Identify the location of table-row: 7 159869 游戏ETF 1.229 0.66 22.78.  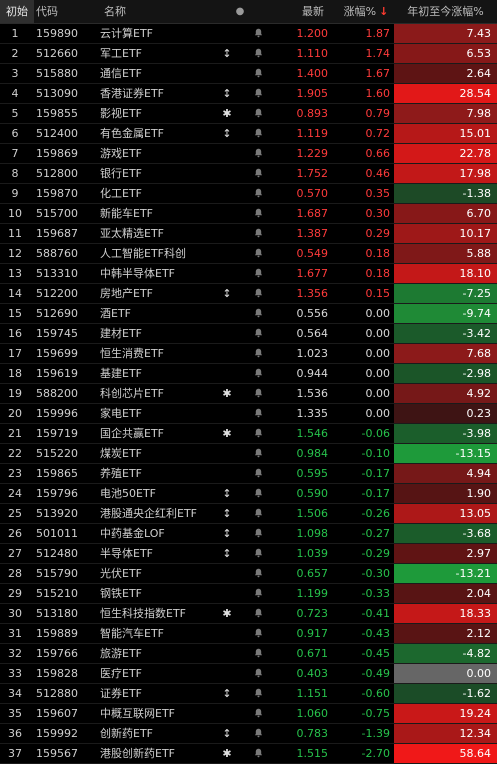
(248, 154).